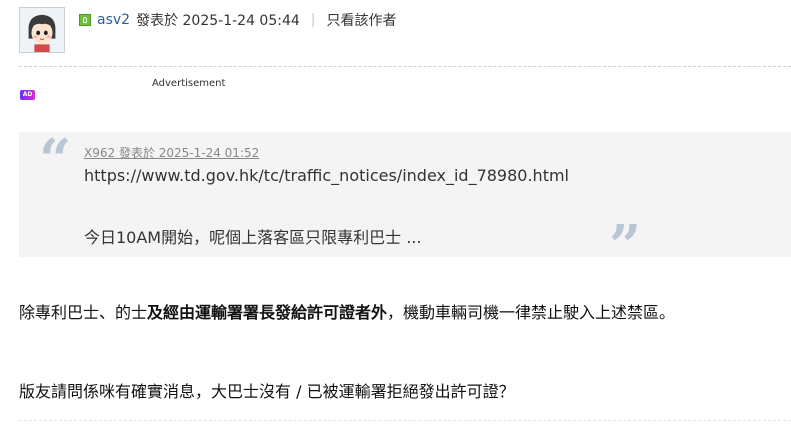 This screenshot has width=791, height=433. I want to click on ad-badge-icon: AD, so click(27, 95).